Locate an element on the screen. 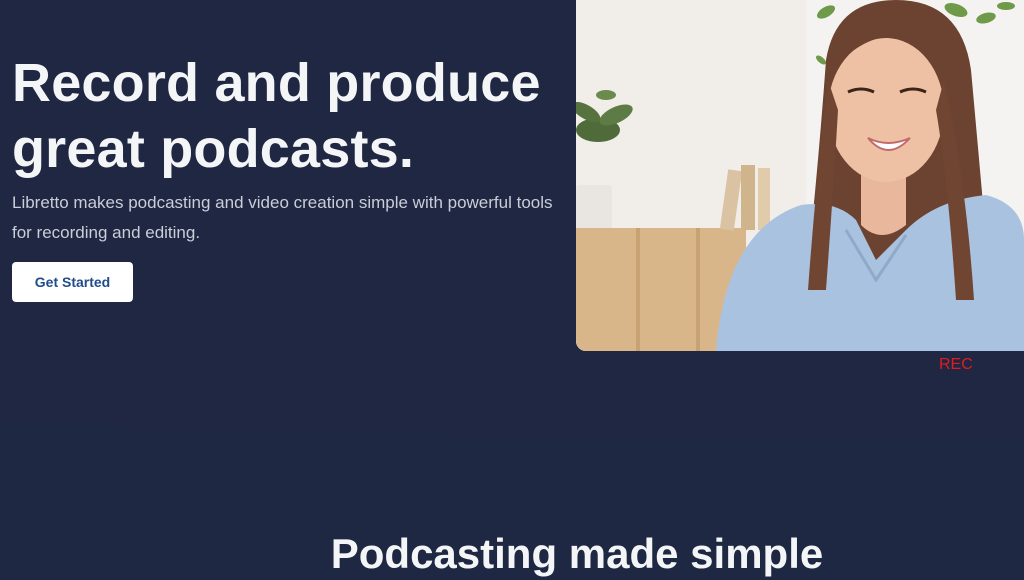 Image resolution: width=1024 pixels, height=580 pixels. rec-indicator: REC is located at coordinates (956, 364).